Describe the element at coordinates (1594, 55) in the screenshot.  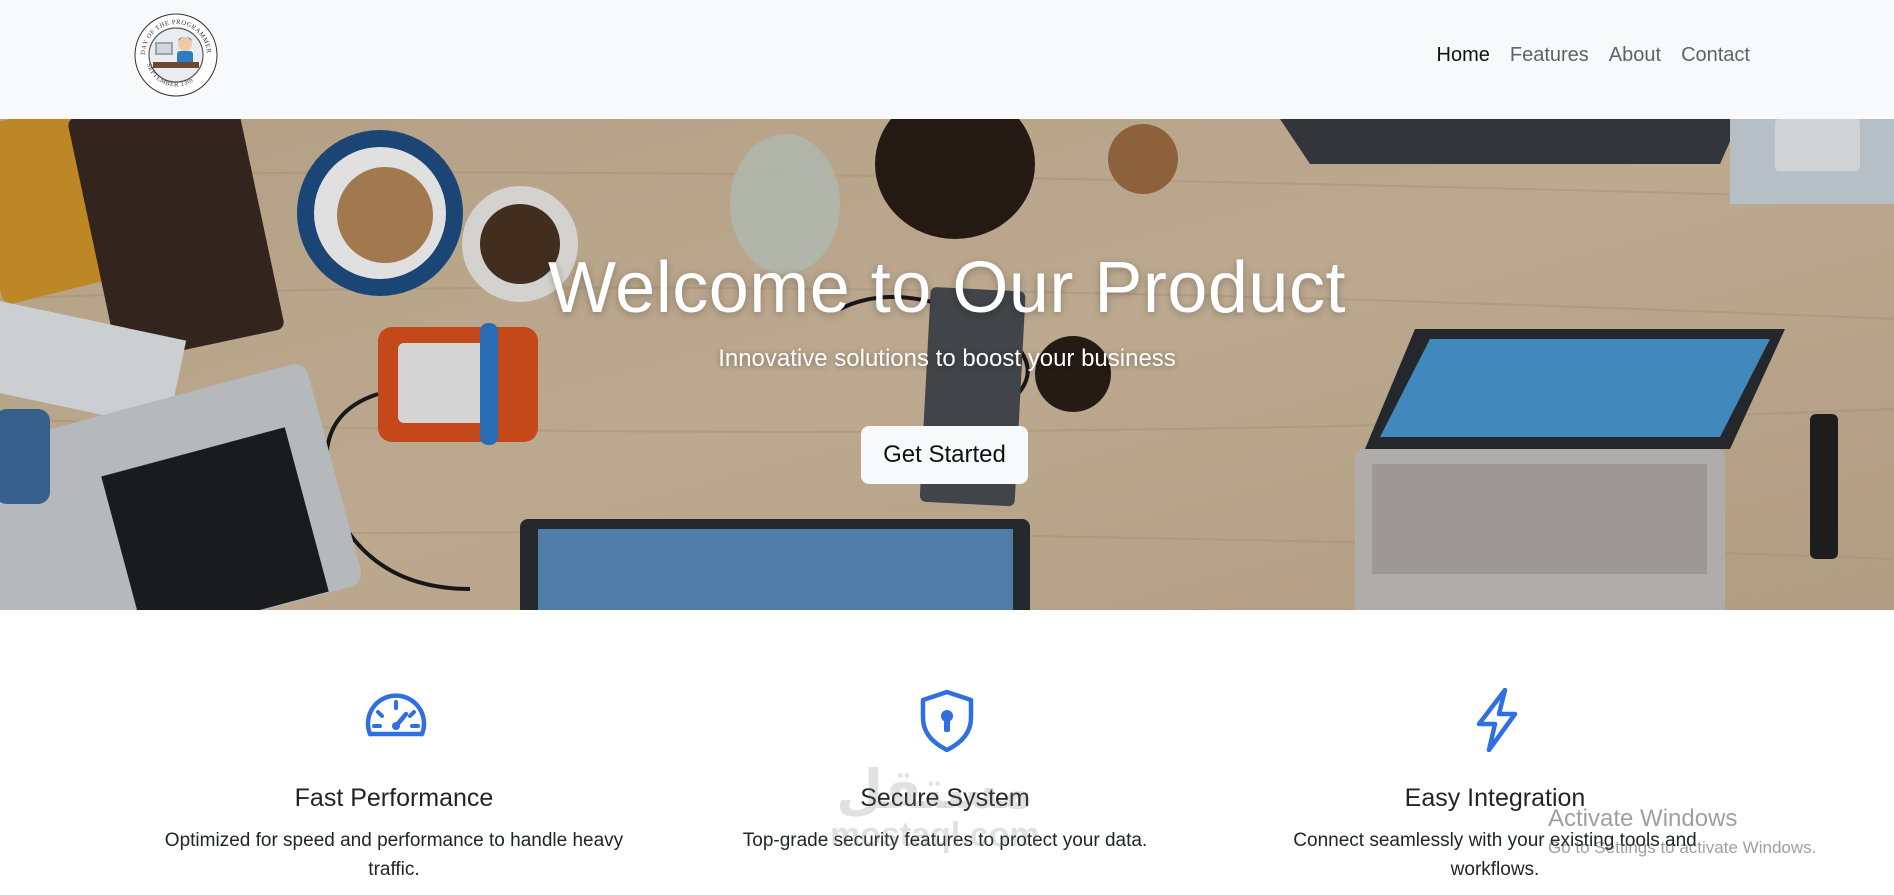
I see `main-nav: Home Features About Contact` at that location.